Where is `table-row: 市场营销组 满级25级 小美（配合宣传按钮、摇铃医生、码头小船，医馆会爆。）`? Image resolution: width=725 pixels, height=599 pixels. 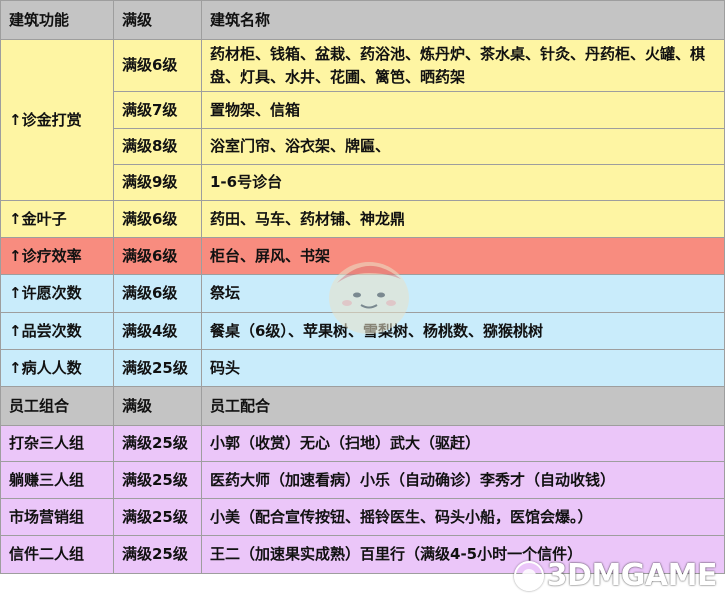
table-row: 市场营销组 满级25级 小美（配合宣传按钮、摇铃医生、码头小船，医馆会爆。） is located at coordinates (362, 517).